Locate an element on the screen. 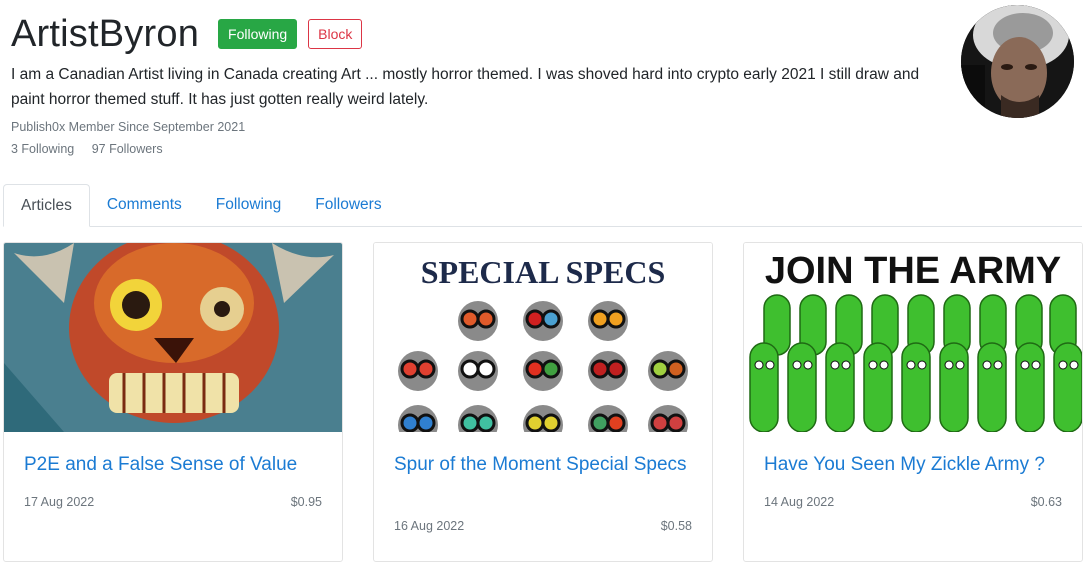 The width and height of the screenshot is (1090, 562). profile-header: ArtistByron Following Block is located at coordinates (476, 34).